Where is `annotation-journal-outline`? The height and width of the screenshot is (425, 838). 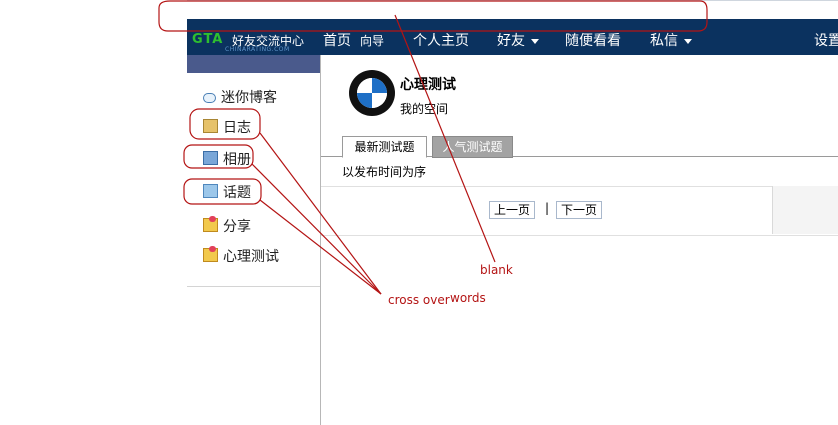
annotation-journal-outline is located at coordinates (225, 124).